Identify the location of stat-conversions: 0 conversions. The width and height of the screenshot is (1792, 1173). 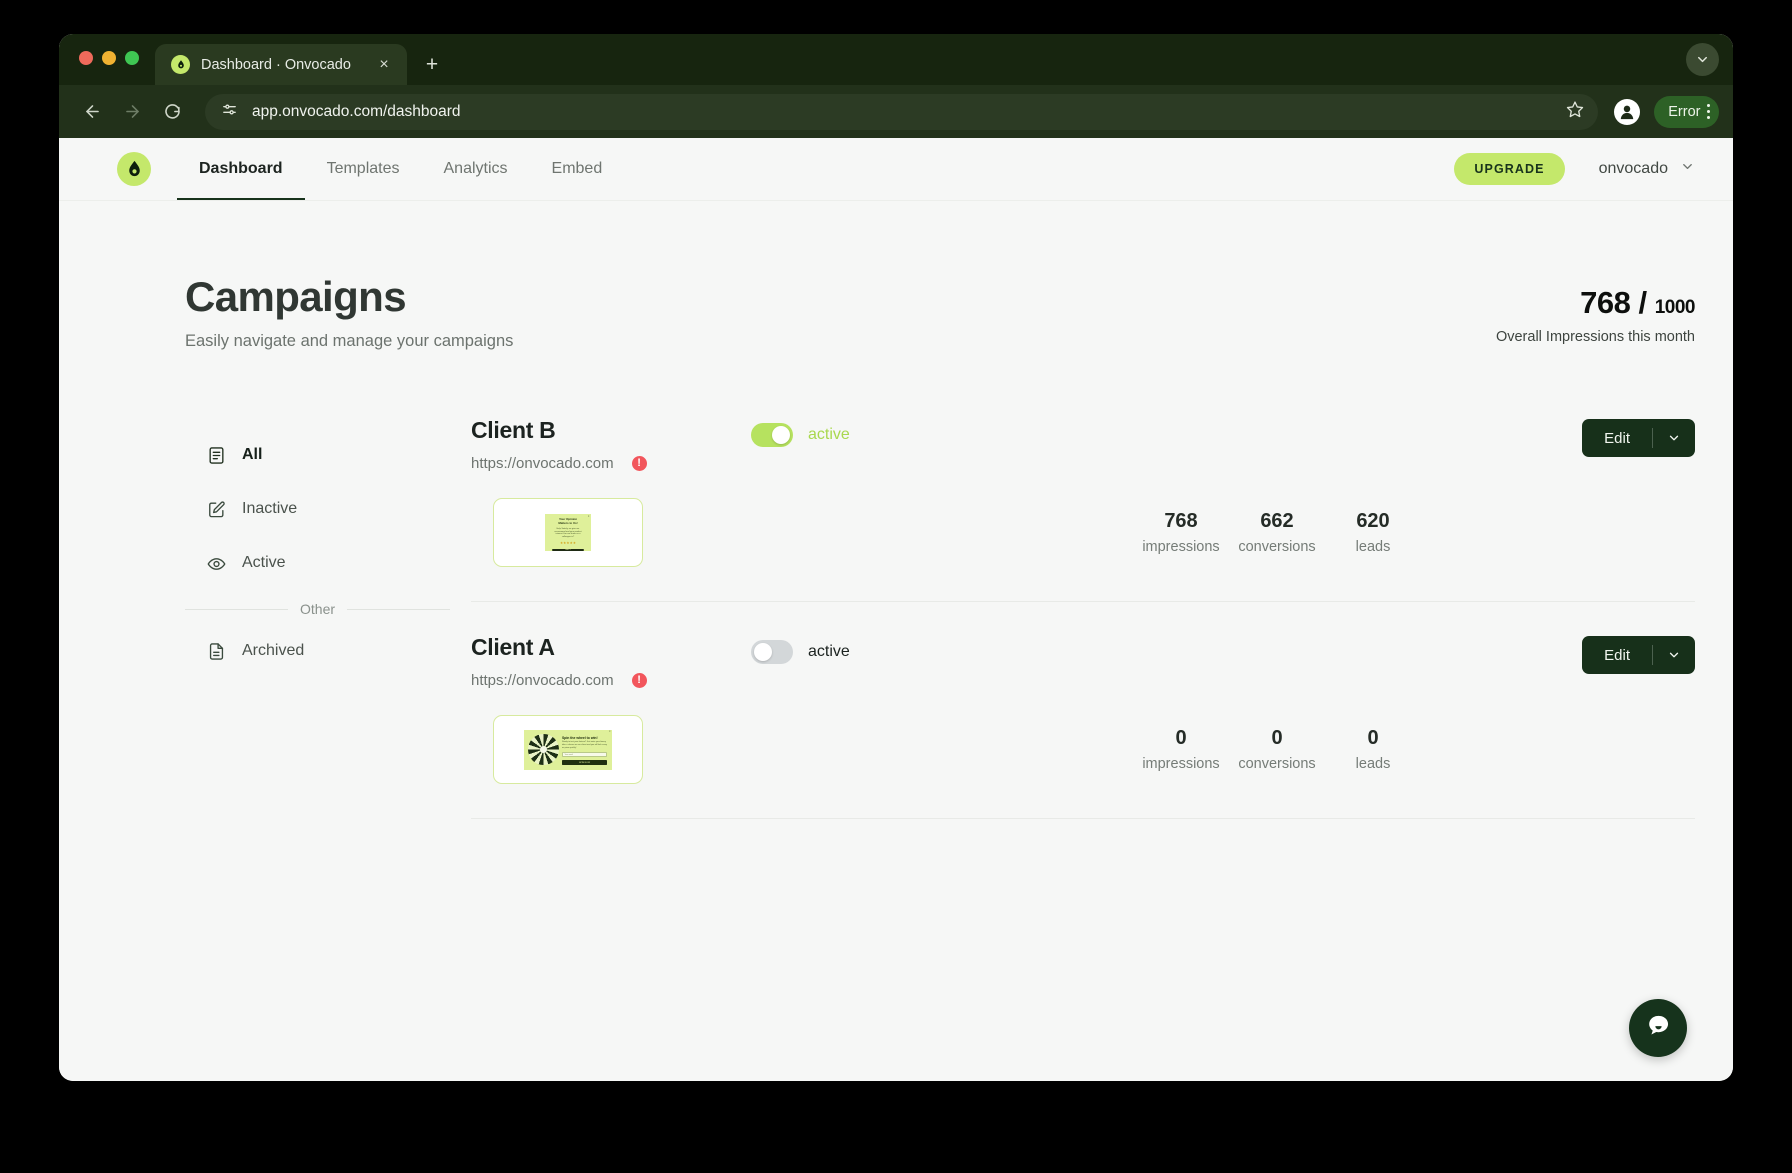
(1277, 749).